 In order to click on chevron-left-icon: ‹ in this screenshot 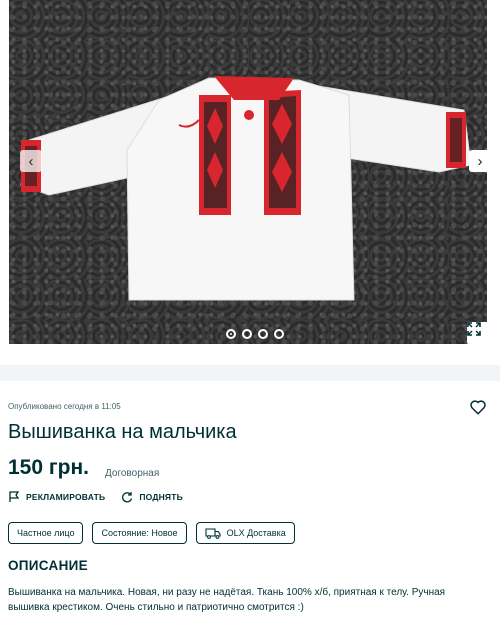, I will do `click(31, 161)`.